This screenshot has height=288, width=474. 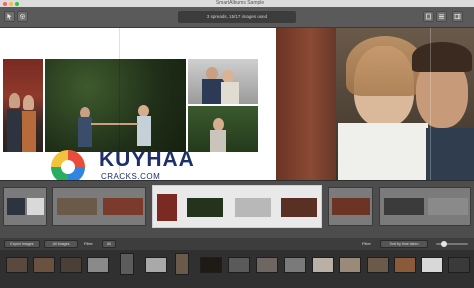 I want to click on export-images-button: Export Images, so click(x=22, y=244).